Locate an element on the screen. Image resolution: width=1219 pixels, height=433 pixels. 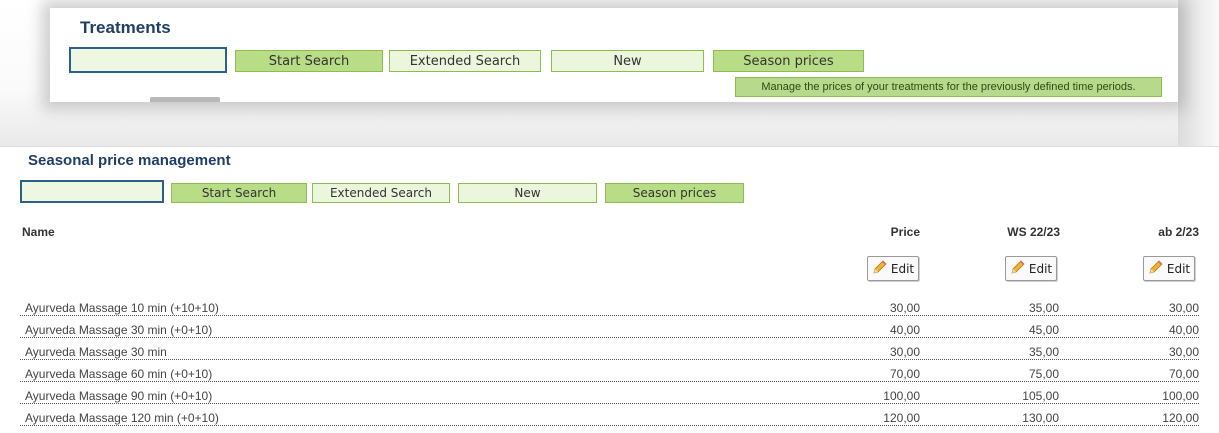
treatment-name: Ayurveda Massage 60 min (+0+10) is located at coordinates (119, 374).